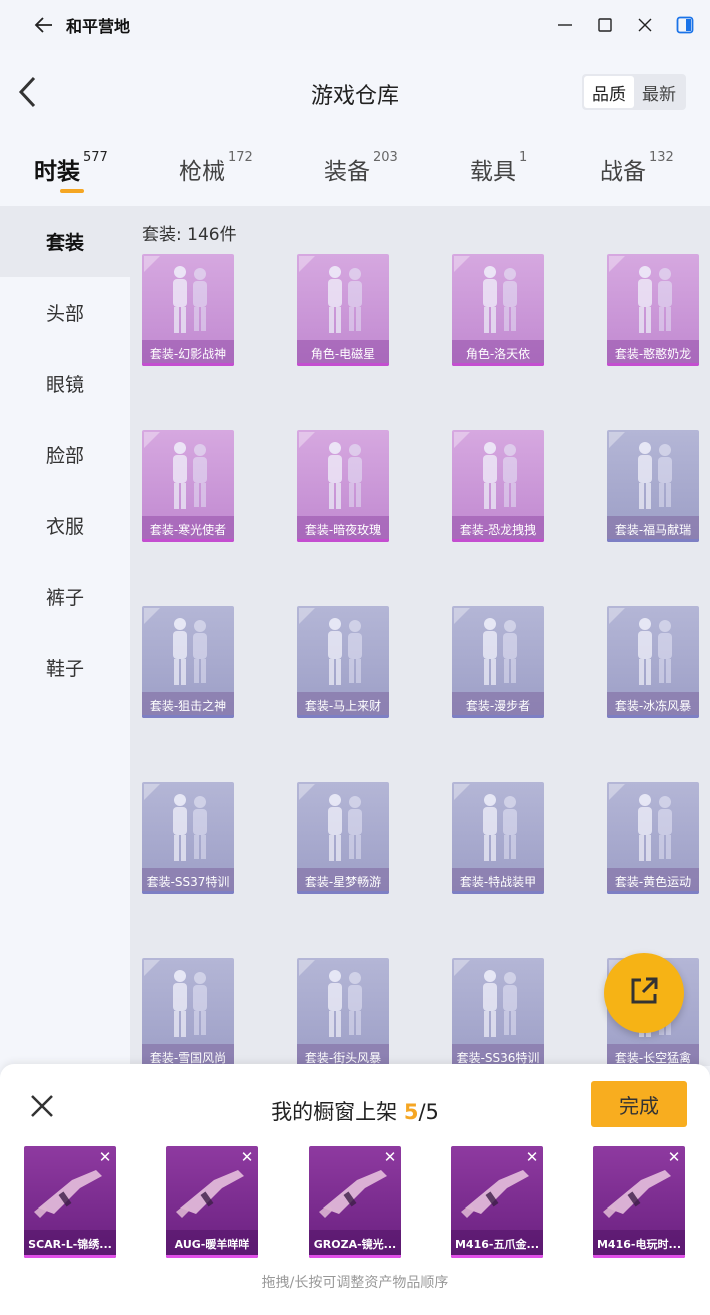  I want to click on minimize-icon, so click(565, 25).